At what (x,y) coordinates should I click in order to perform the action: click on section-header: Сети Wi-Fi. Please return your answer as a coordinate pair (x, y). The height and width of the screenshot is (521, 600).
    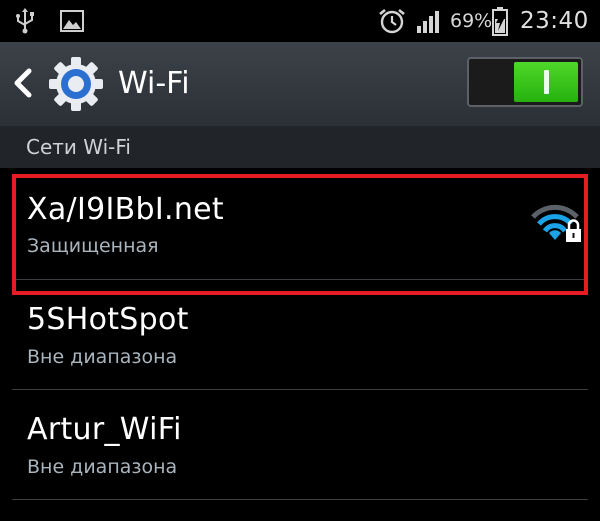
    Looking at the image, I should click on (300, 147).